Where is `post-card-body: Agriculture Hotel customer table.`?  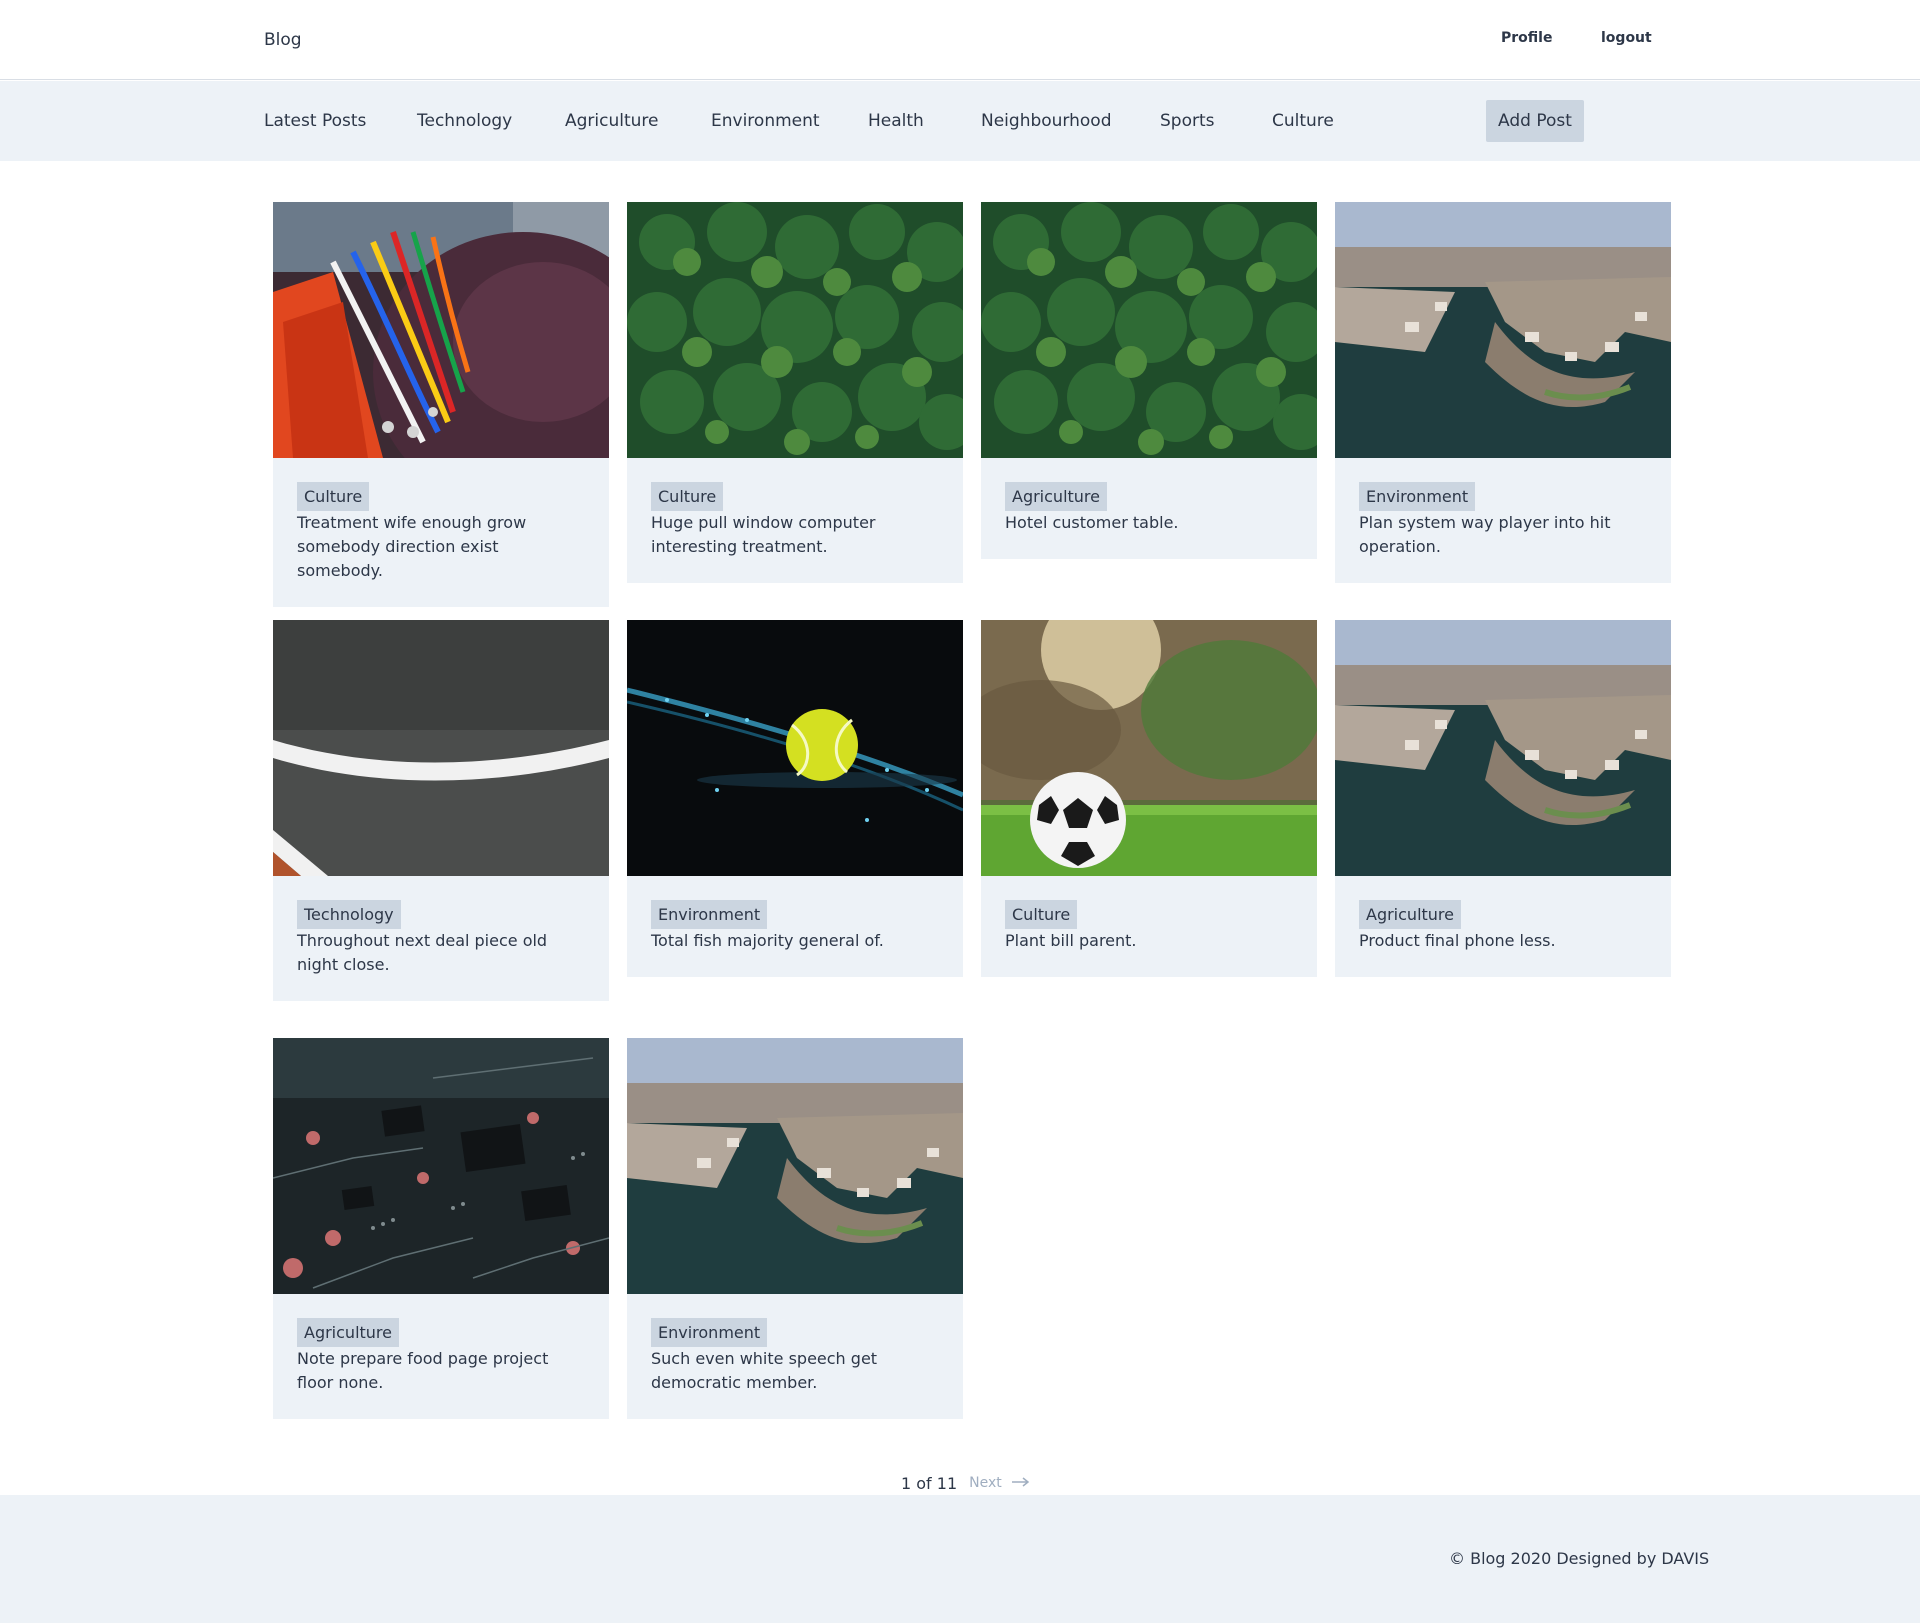
post-card-body: Agriculture Hotel customer table. is located at coordinates (1149, 508).